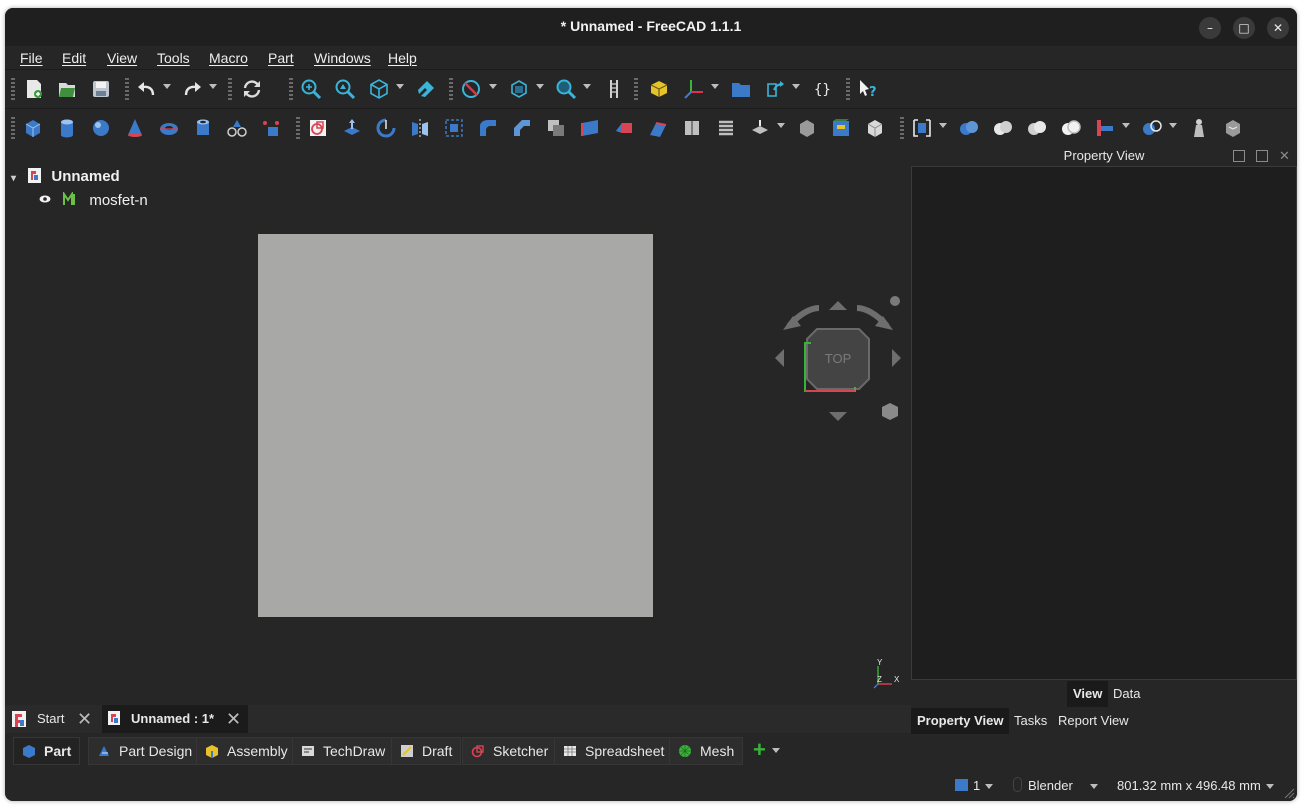  Describe the element at coordinates (343, 751) in the screenshot. I see `workbench-techdraw: TechDraw` at that location.